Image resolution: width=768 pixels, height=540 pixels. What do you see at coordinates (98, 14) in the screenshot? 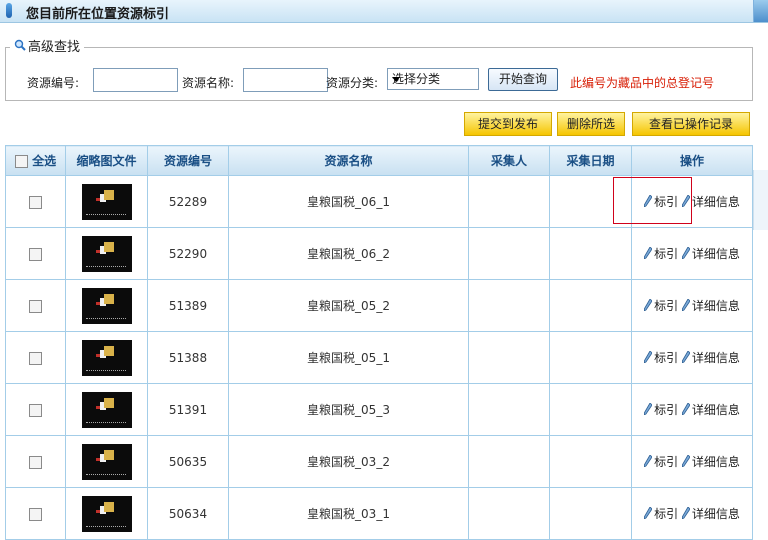
I see `page-title: 您目前所在位置资源标引` at bounding box center [98, 14].